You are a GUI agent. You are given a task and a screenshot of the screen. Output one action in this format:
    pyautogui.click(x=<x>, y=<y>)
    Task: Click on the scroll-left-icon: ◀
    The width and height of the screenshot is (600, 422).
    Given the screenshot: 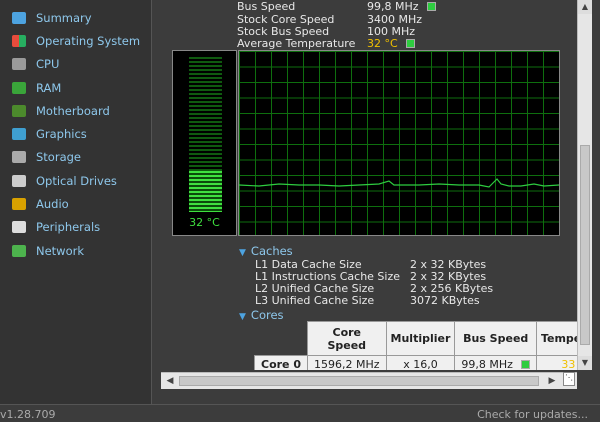 What is the action you would take?
    pyautogui.click(x=170, y=381)
    